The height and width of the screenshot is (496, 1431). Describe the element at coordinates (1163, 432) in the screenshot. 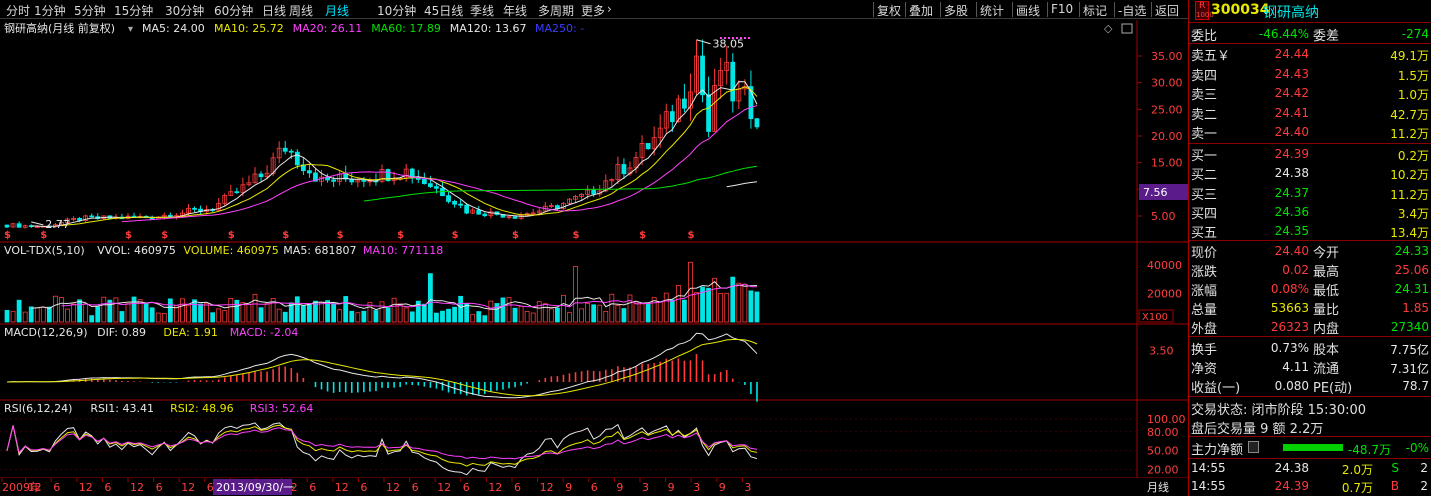

I see `rsi-y-tick-label: 80.00` at that location.